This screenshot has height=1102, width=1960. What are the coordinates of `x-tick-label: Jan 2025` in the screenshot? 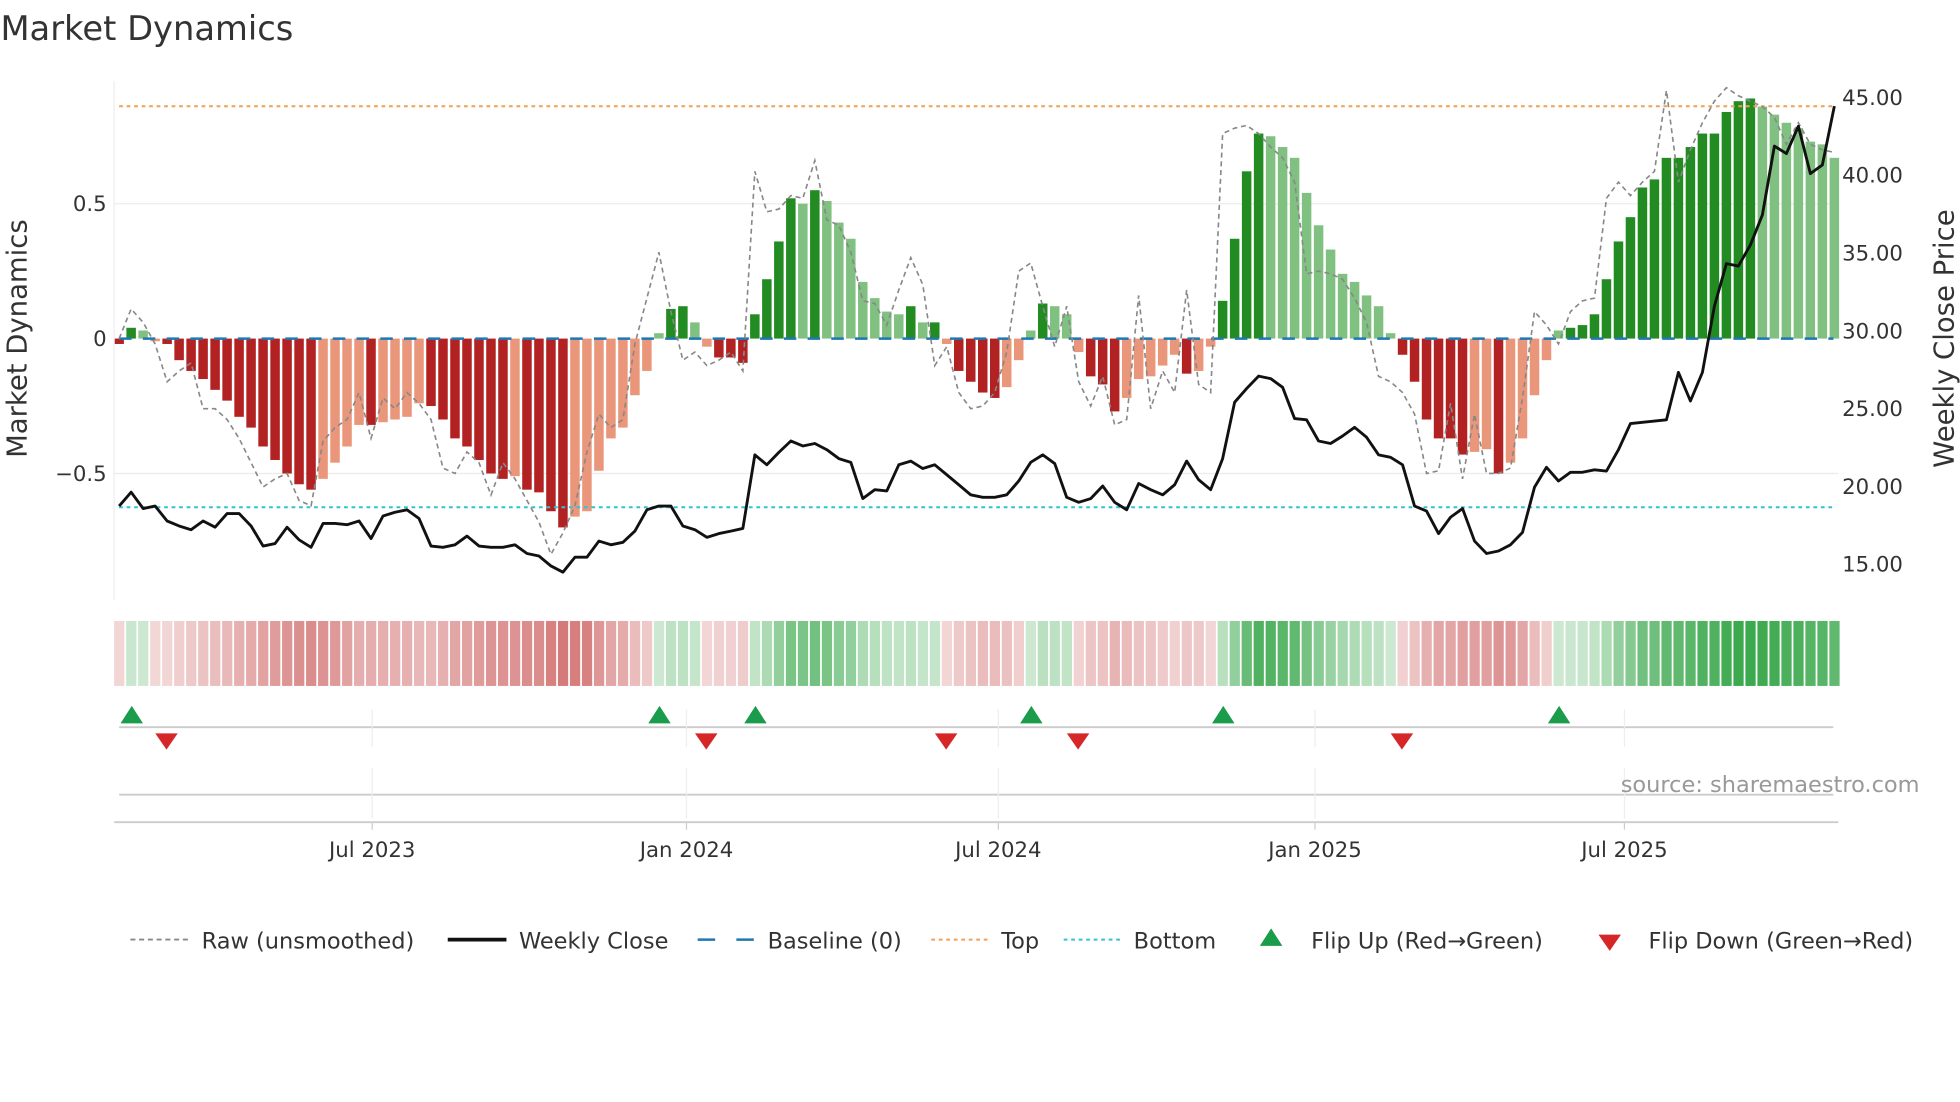 It's located at (1314, 850).